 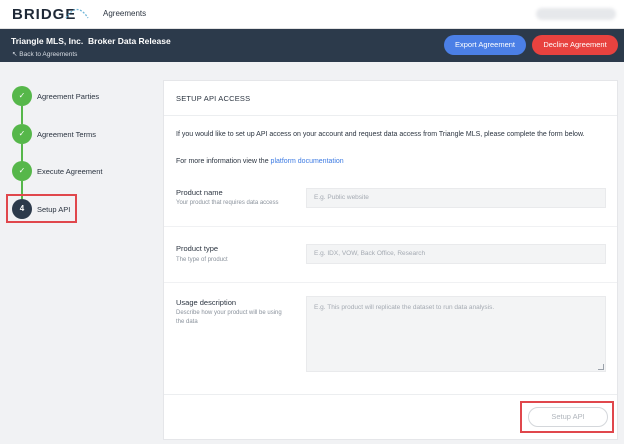 What do you see at coordinates (227, 203) in the screenshot?
I see `product-name-hint: Your product that requires data access` at bounding box center [227, 203].